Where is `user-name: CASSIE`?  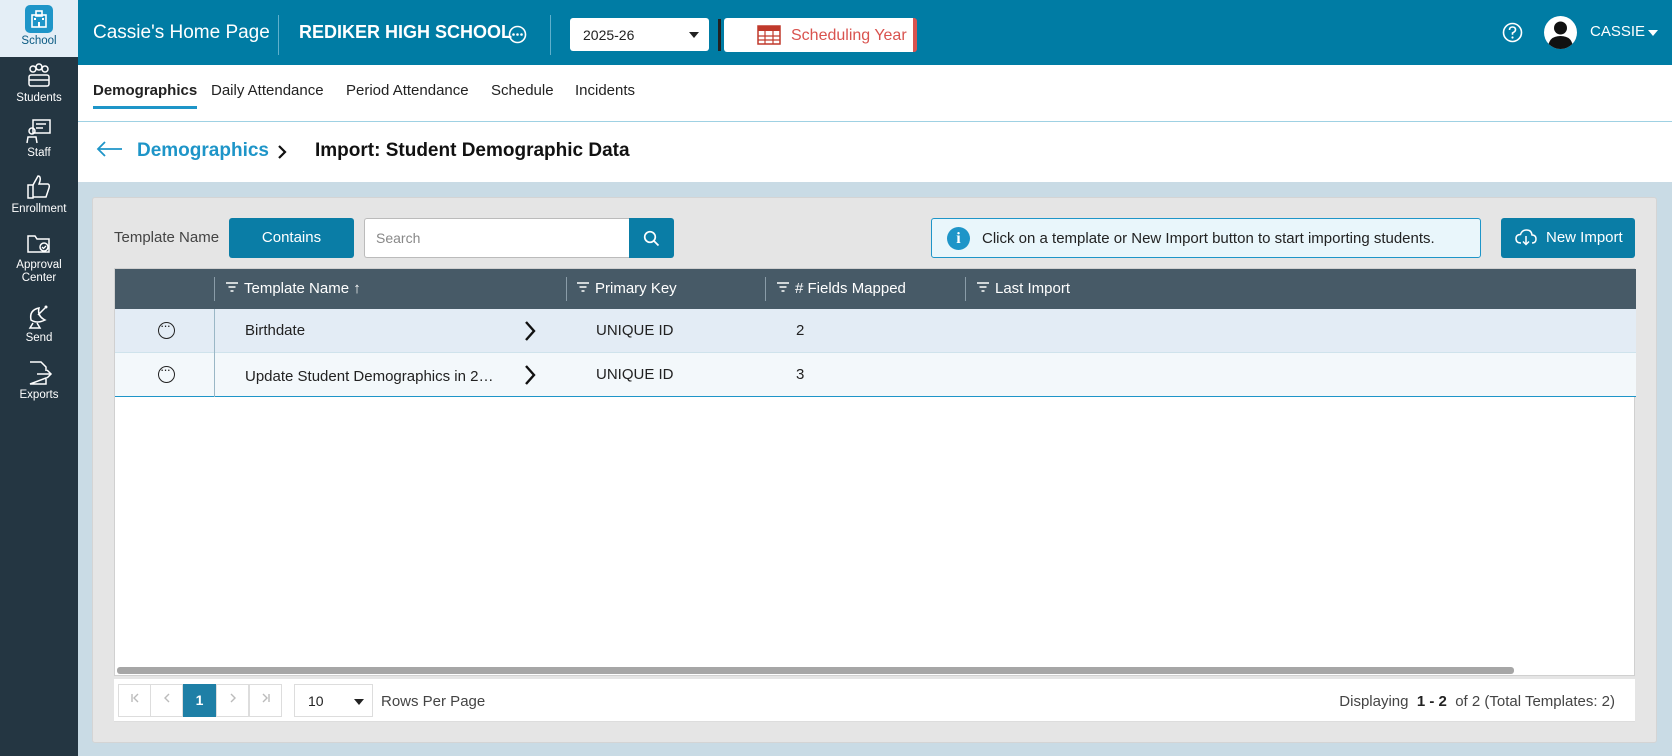
user-name: CASSIE is located at coordinates (1617, 31).